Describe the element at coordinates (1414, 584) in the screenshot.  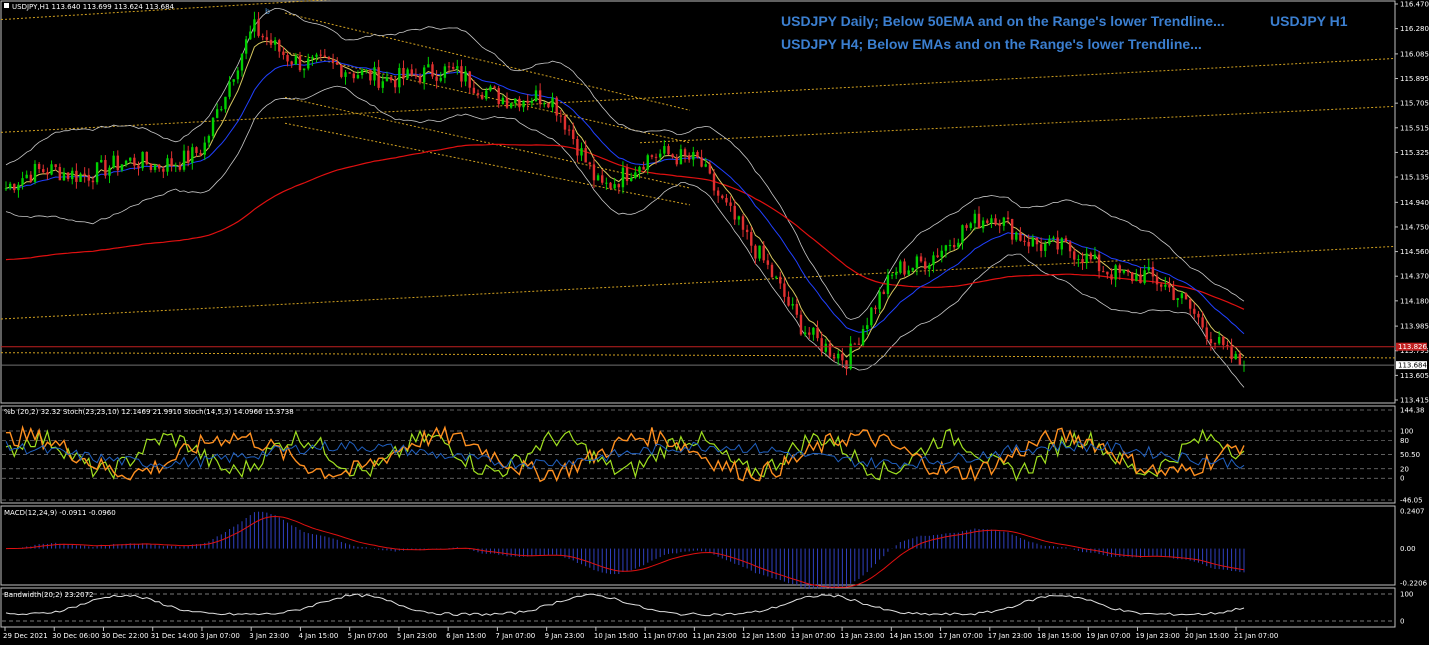
I see `macd-tick-label: -0.2206` at that location.